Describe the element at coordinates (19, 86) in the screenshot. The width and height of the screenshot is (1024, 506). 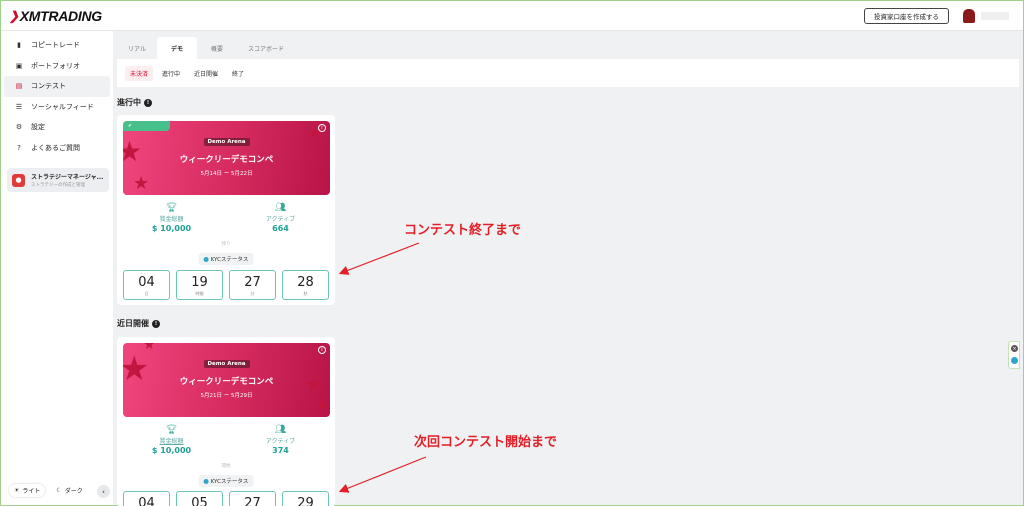
I see `contest-icon: ▤` at that location.